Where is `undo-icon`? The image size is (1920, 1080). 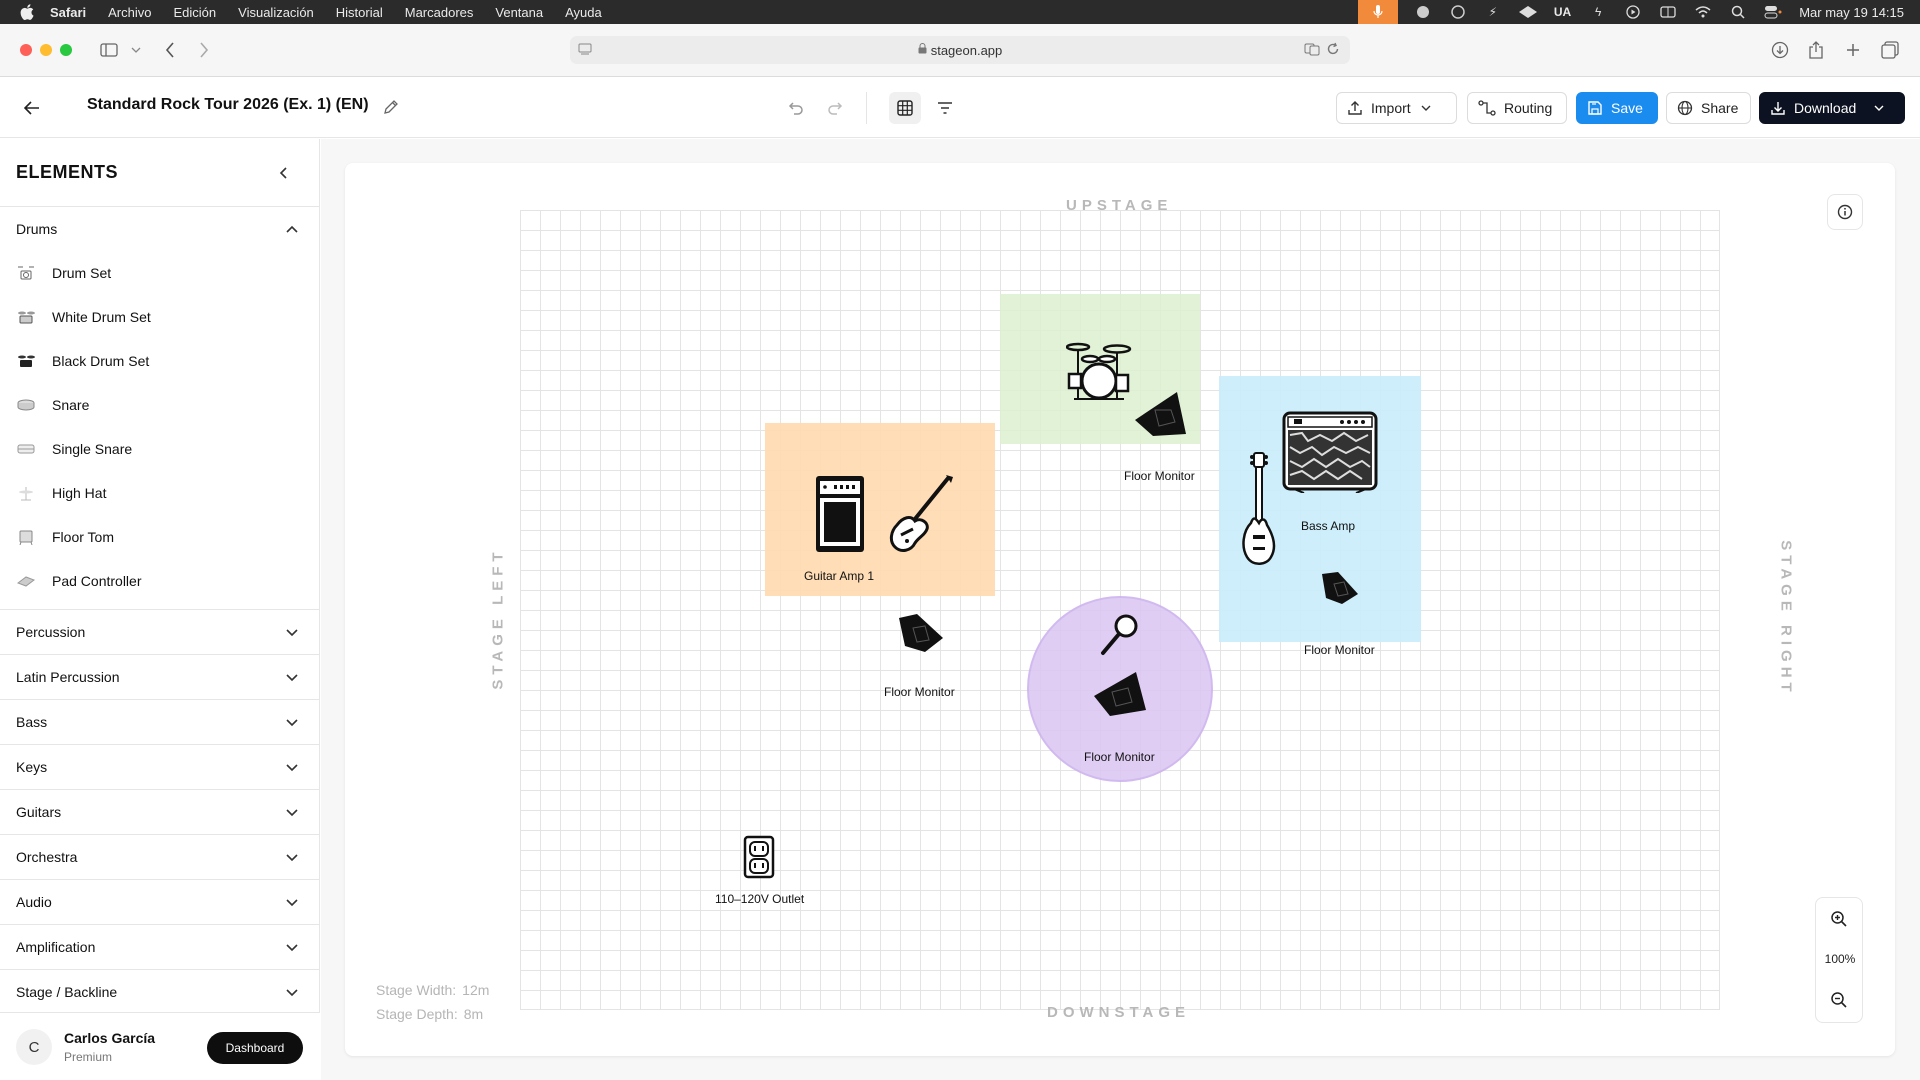
undo-icon is located at coordinates (795, 108).